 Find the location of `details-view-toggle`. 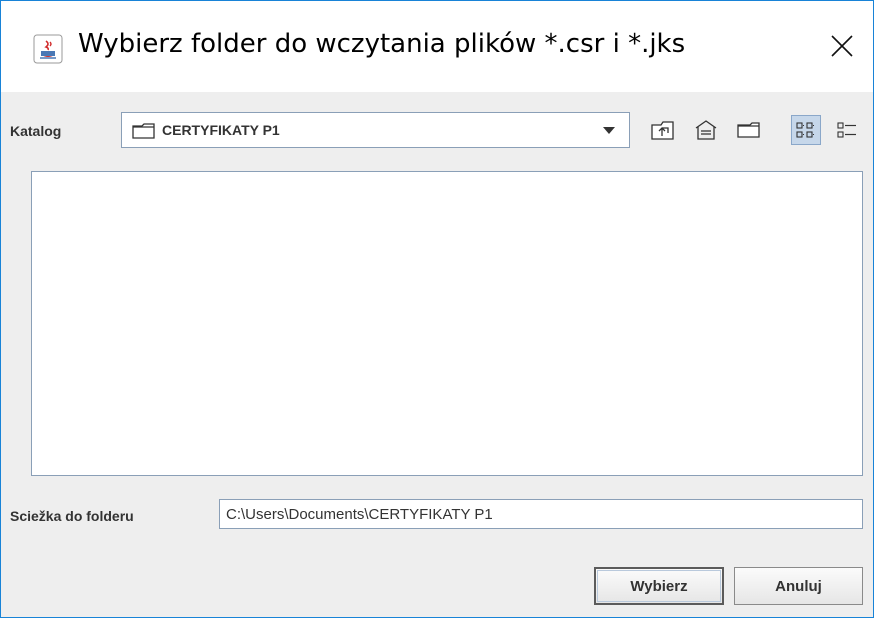

details-view-toggle is located at coordinates (847, 130).